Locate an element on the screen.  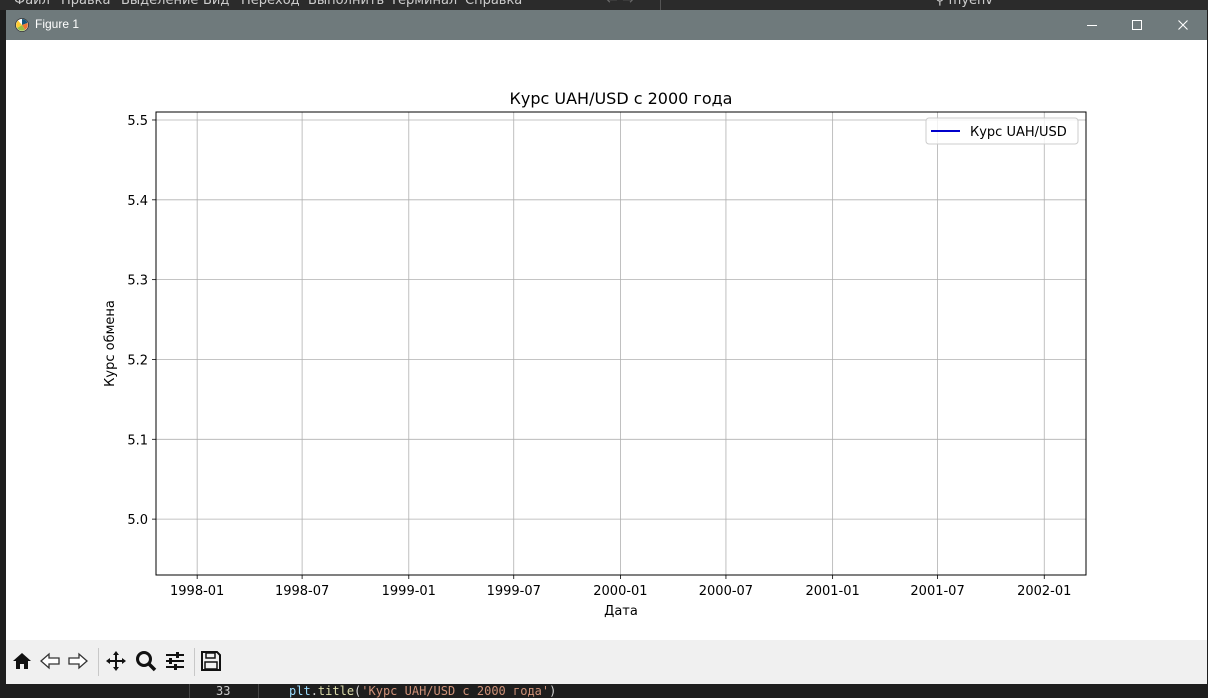
y-tick-label: 5.1 is located at coordinates (137, 440).